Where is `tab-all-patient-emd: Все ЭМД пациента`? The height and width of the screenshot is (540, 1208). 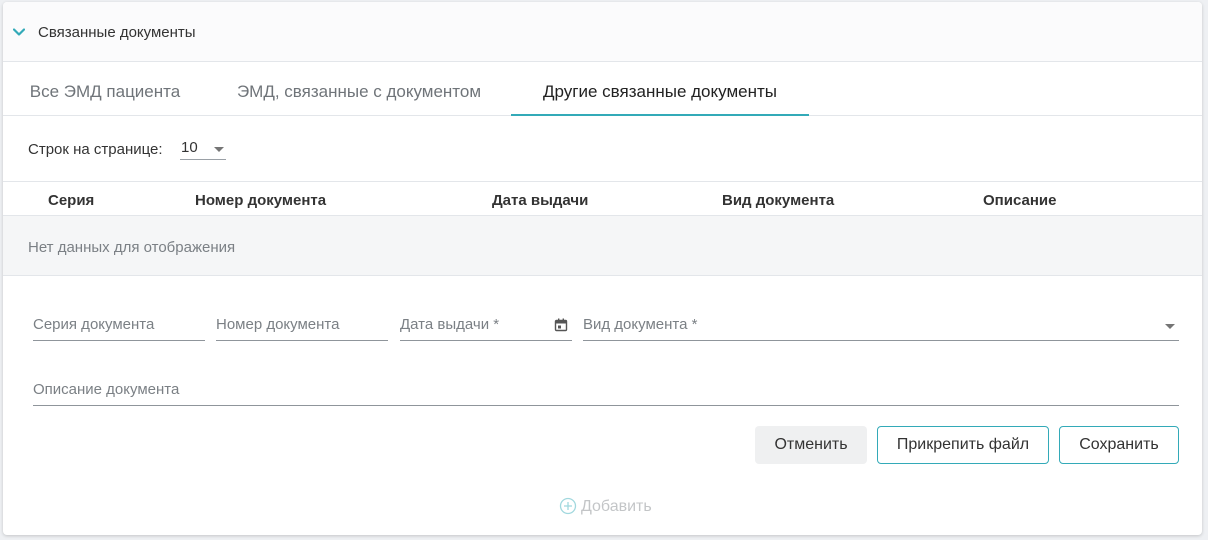
tab-all-patient-emd: Все ЭМД пациента is located at coordinates (105, 88).